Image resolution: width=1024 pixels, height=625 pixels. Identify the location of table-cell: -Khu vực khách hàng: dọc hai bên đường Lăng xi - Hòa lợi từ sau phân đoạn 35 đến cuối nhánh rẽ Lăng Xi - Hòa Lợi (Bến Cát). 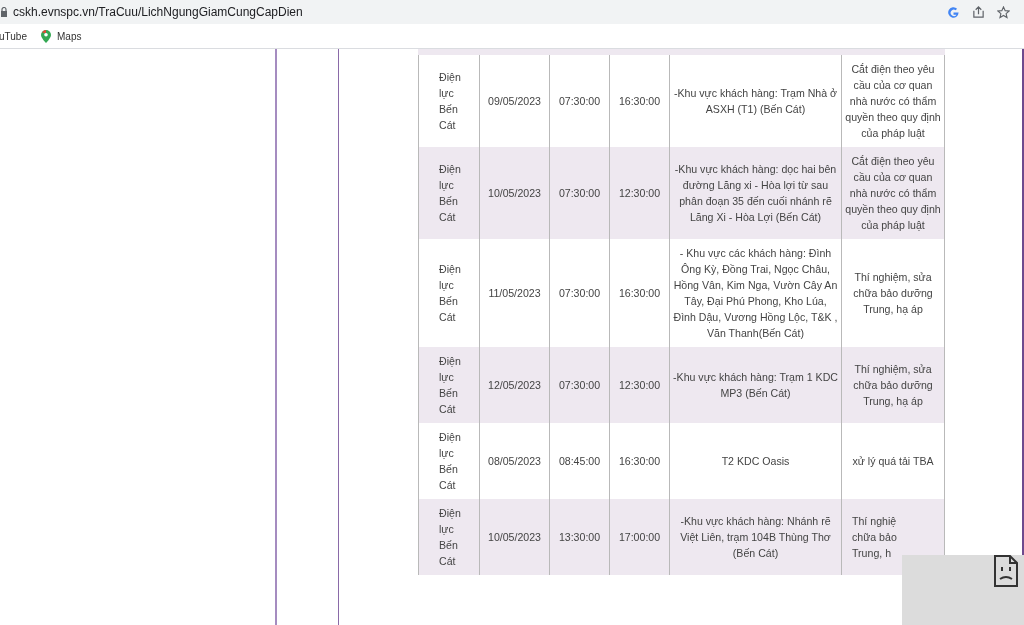
(755, 193).